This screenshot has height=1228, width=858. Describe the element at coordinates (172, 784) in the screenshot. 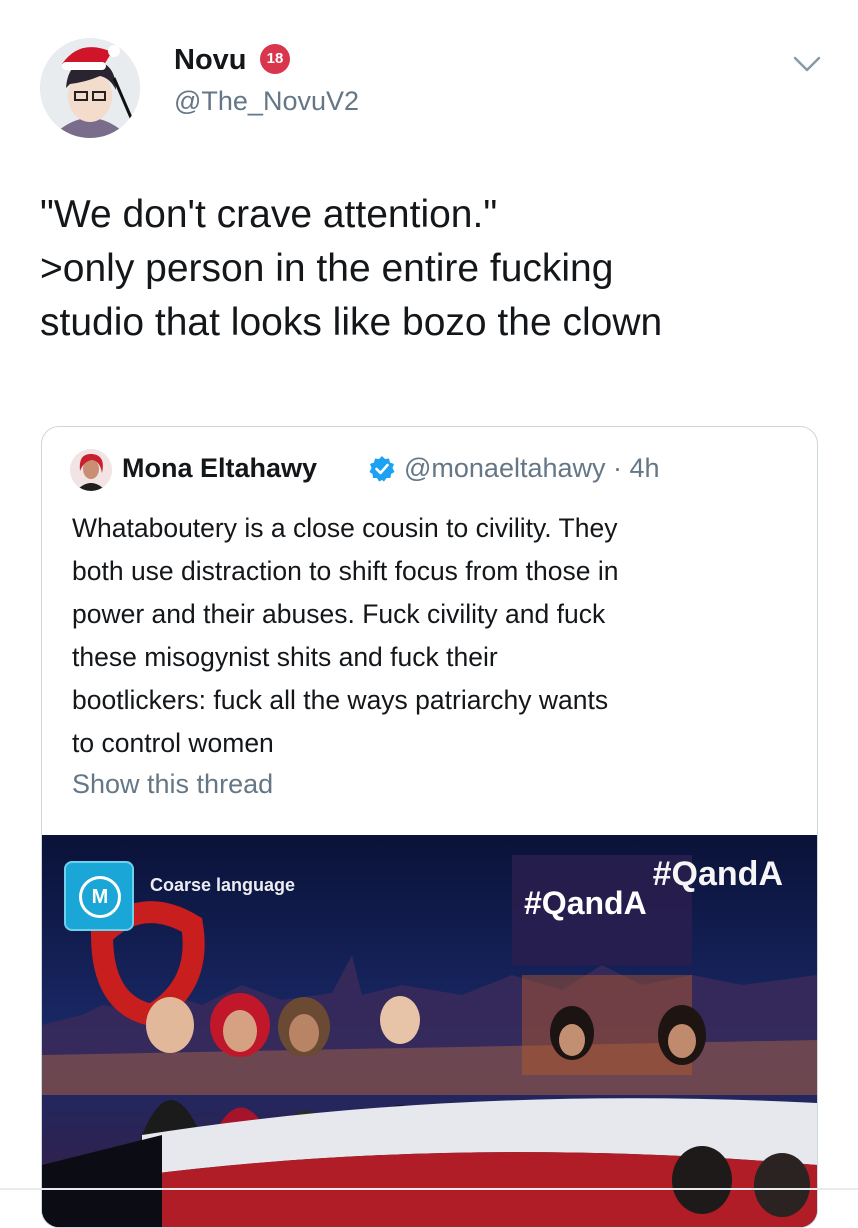

I see `show-thread-link: Show this thread` at that location.